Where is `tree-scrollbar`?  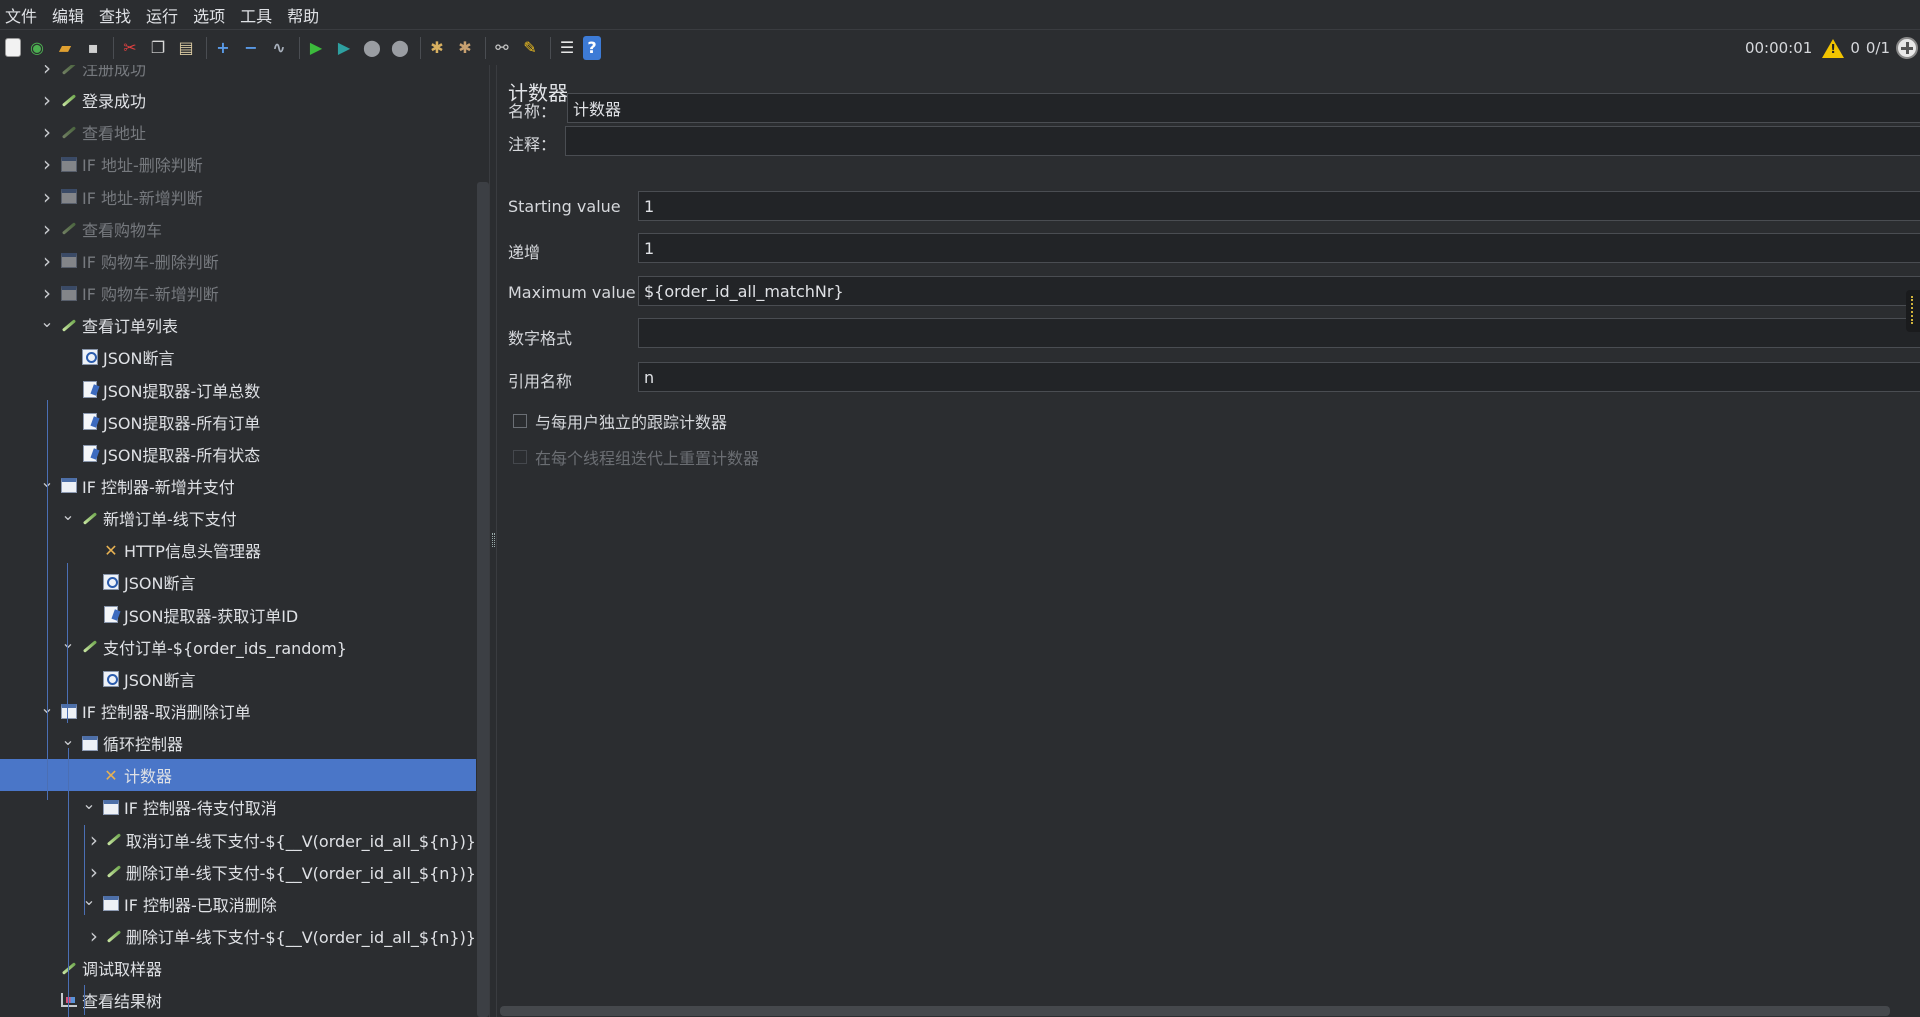
tree-scrollbar is located at coordinates (483, 599).